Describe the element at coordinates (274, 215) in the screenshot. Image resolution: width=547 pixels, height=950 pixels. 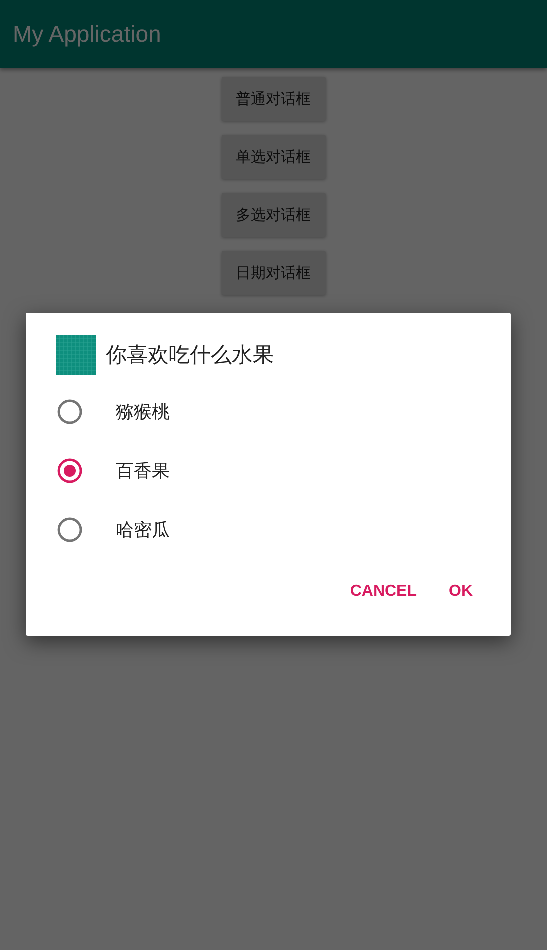
I see `dialog-button: 多选对话框` at that location.